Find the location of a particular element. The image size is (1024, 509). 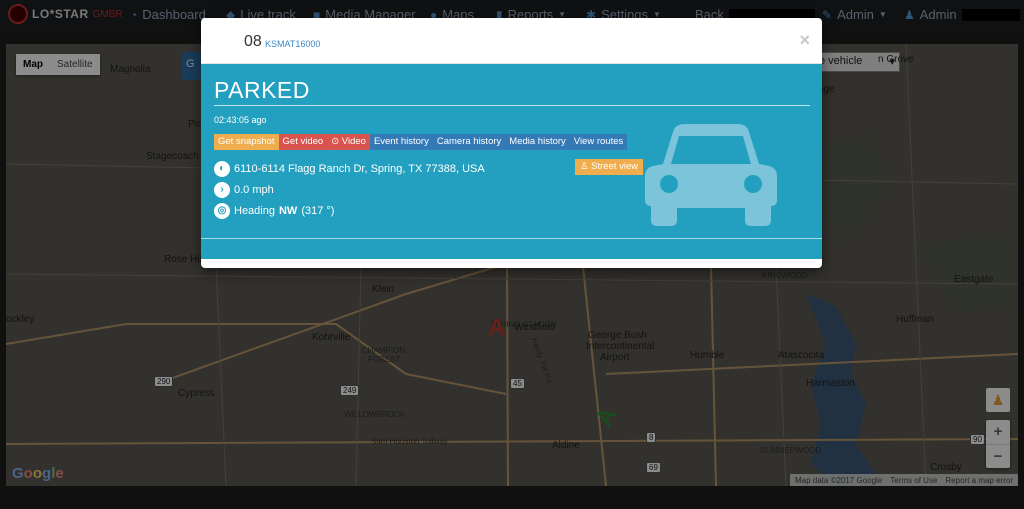

pegman-icon: ♙ is located at coordinates (584, 166).